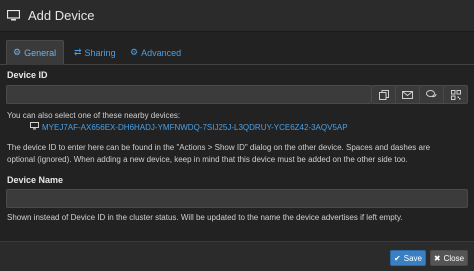 The width and height of the screenshot is (474, 271). I want to click on device-id-label: Device ID, so click(27, 75).